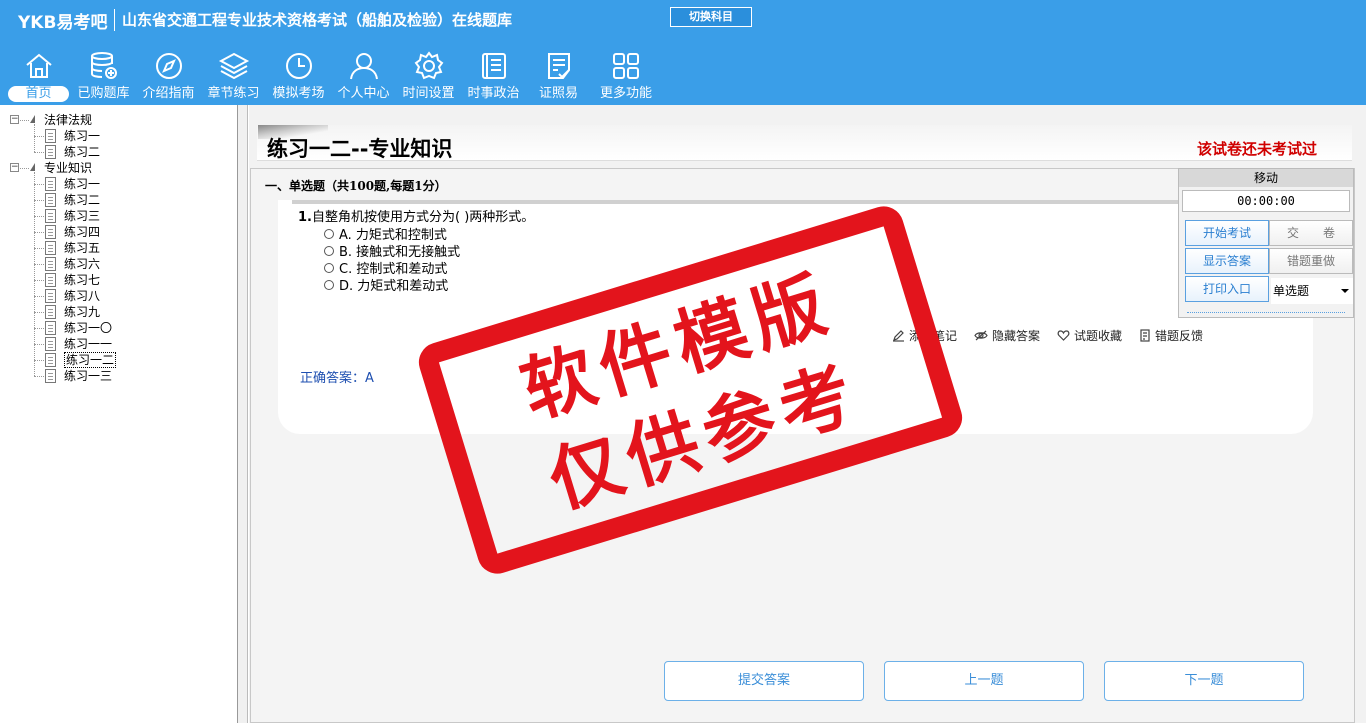 The width and height of the screenshot is (1366, 723). Describe the element at coordinates (1016, 336) in the screenshot. I see `hide-answer-label: 隐藏答案` at that location.